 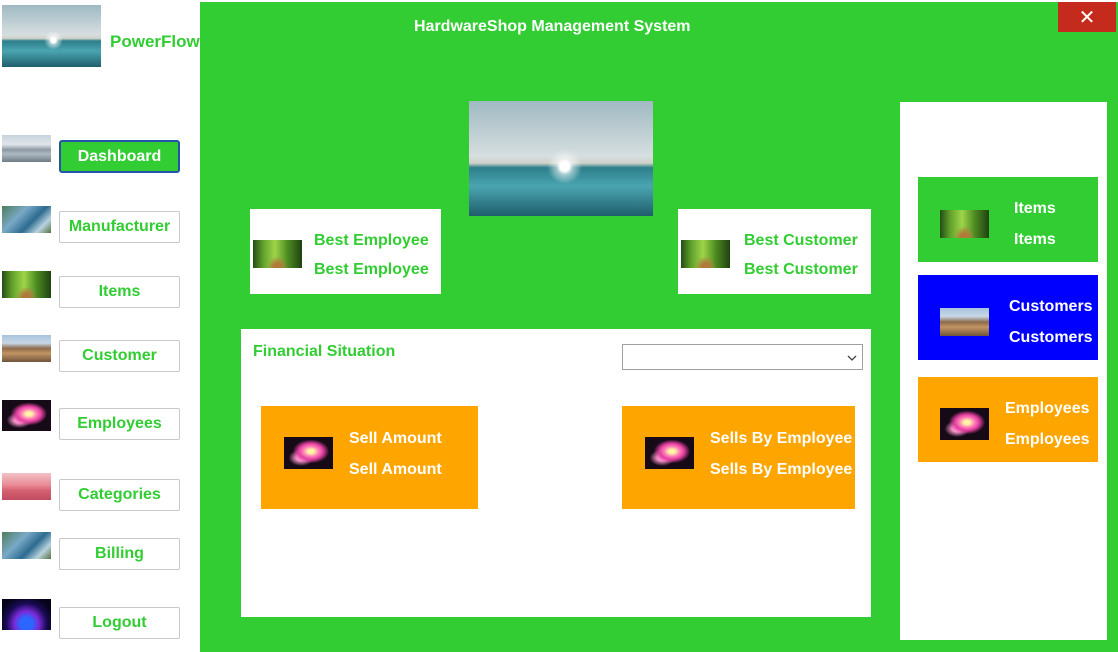 What do you see at coordinates (155, 41) in the screenshot?
I see `logo-text: PowerFlow` at bounding box center [155, 41].